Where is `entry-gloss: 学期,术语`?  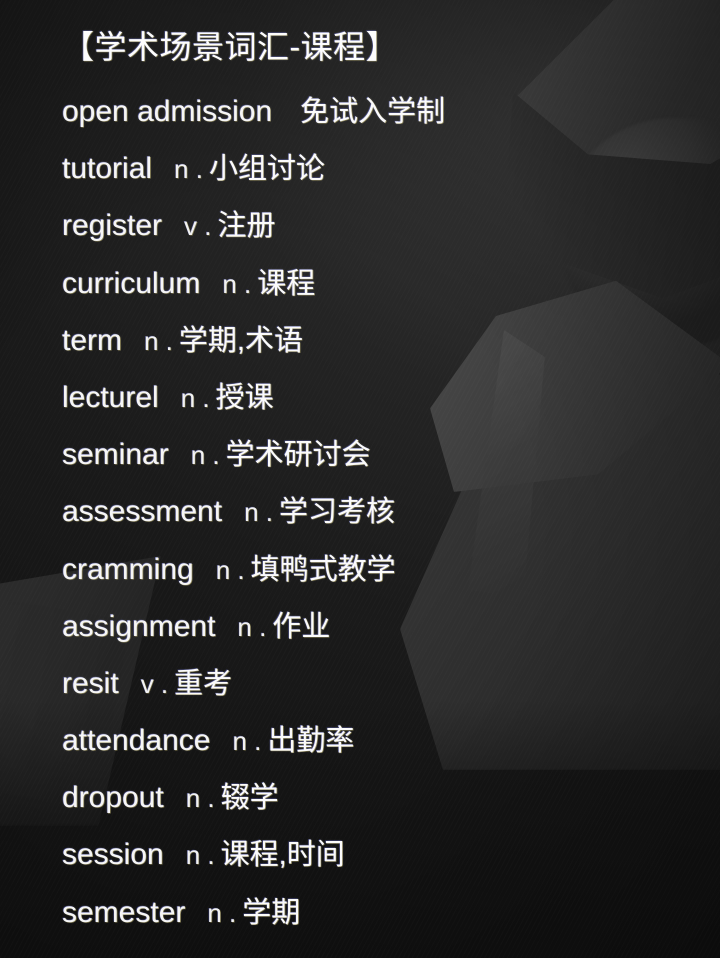 entry-gloss: 学期,术语 is located at coordinates (240, 340).